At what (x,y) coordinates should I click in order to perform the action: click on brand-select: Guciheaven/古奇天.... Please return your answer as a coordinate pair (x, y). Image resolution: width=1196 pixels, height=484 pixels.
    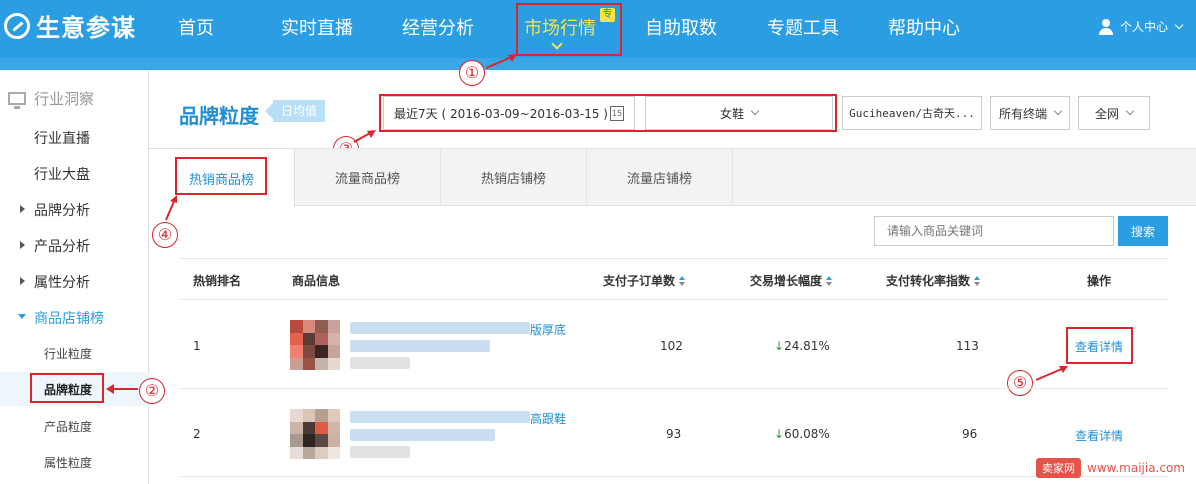
    Looking at the image, I should click on (912, 113).